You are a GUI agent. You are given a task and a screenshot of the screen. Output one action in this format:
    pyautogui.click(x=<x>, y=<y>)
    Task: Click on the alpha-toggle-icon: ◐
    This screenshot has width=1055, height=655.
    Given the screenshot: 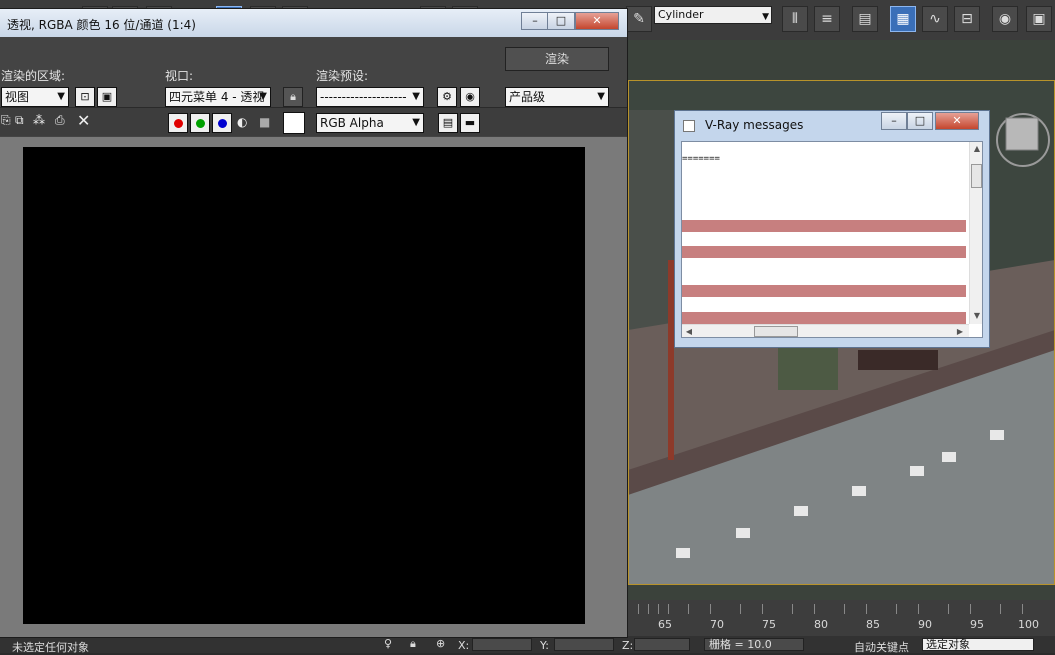 What is the action you would take?
    pyautogui.click(x=242, y=122)
    